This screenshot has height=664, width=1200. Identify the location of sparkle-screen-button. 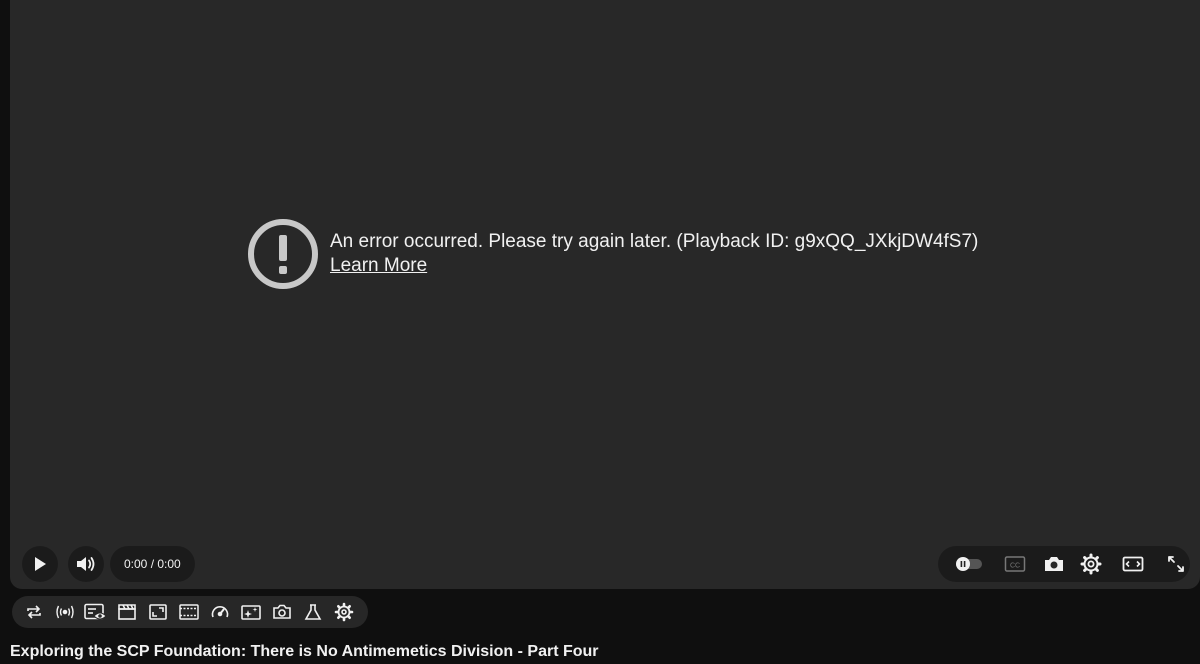
(250, 612).